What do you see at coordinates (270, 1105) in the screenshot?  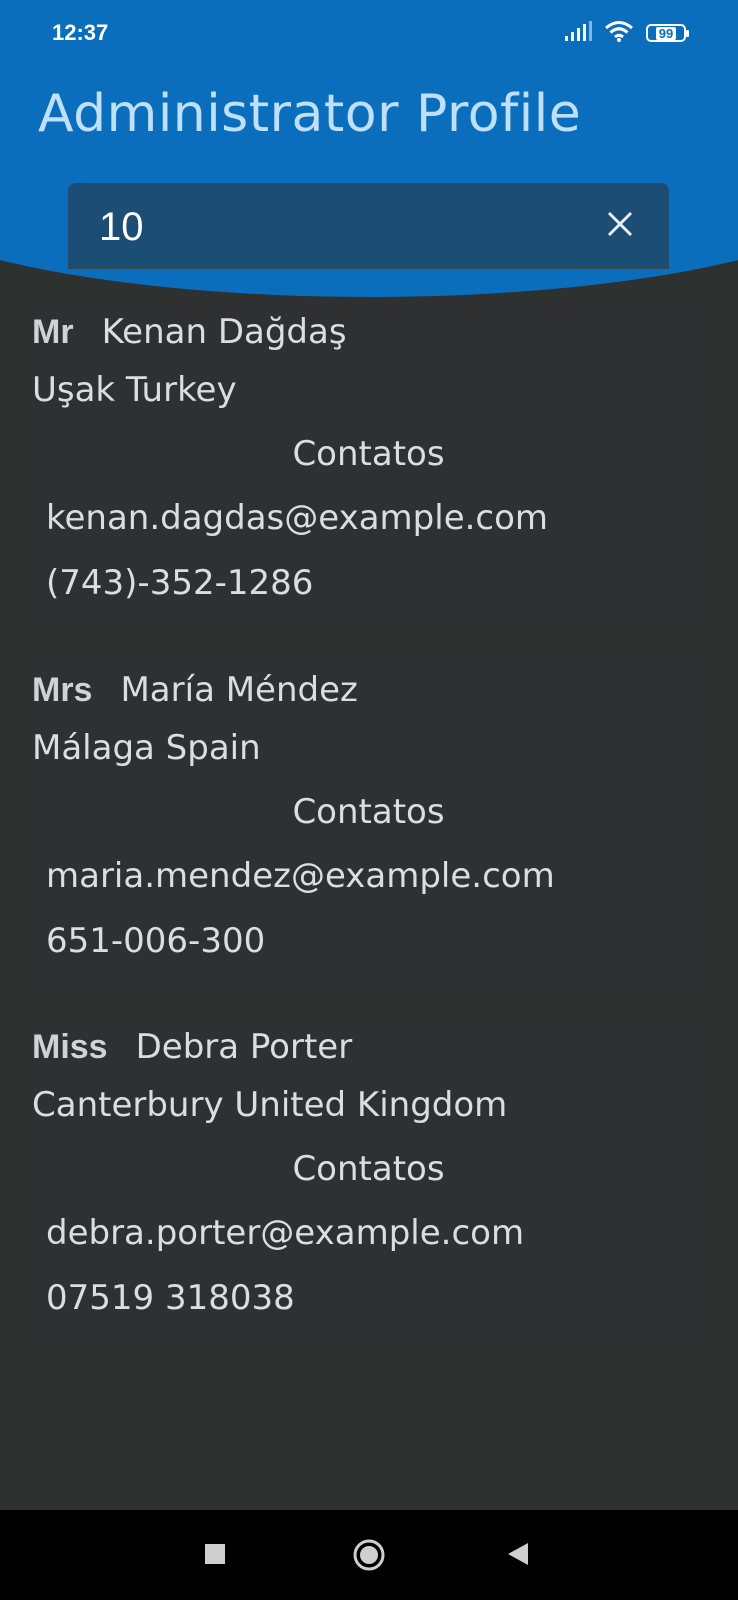 I see `location: Canterbury United Kingdom` at bounding box center [270, 1105].